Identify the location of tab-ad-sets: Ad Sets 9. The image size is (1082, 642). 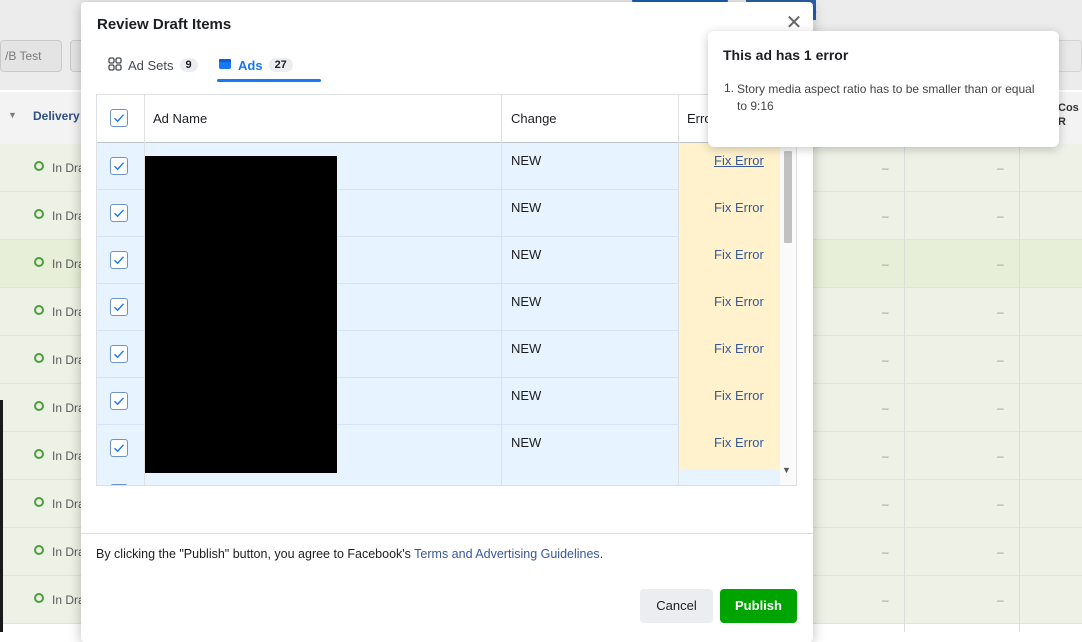
(153, 65).